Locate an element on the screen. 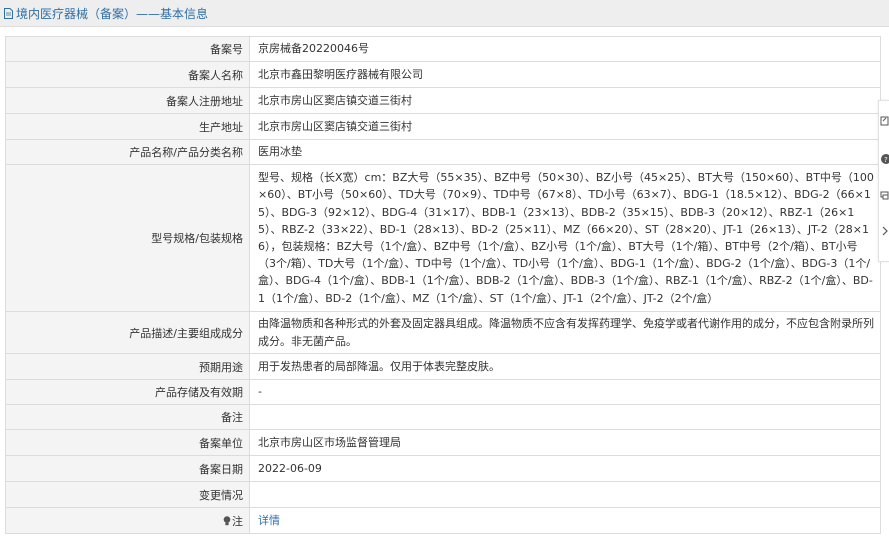  row-label: 备案号 is located at coordinates (127, 49).